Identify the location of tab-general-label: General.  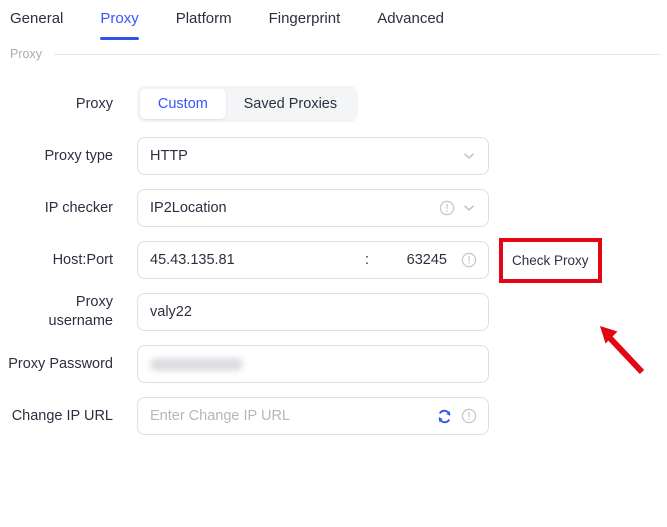
(37, 18).